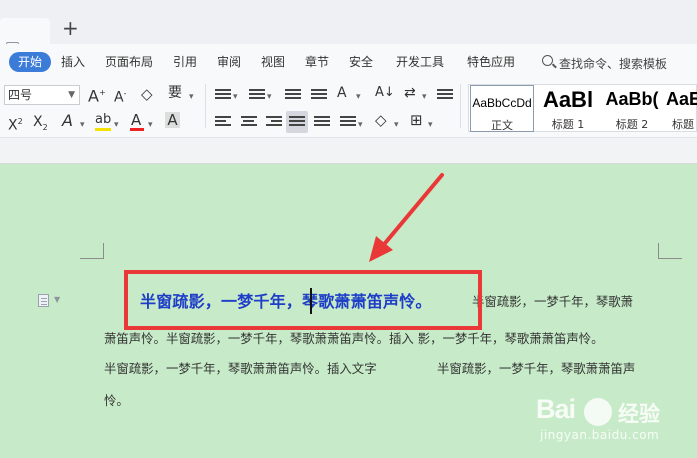  Describe the element at coordinates (616, 424) in the screenshot. I see `baidu-watermark: Bai 经验 jingyan.baidu.com` at that location.